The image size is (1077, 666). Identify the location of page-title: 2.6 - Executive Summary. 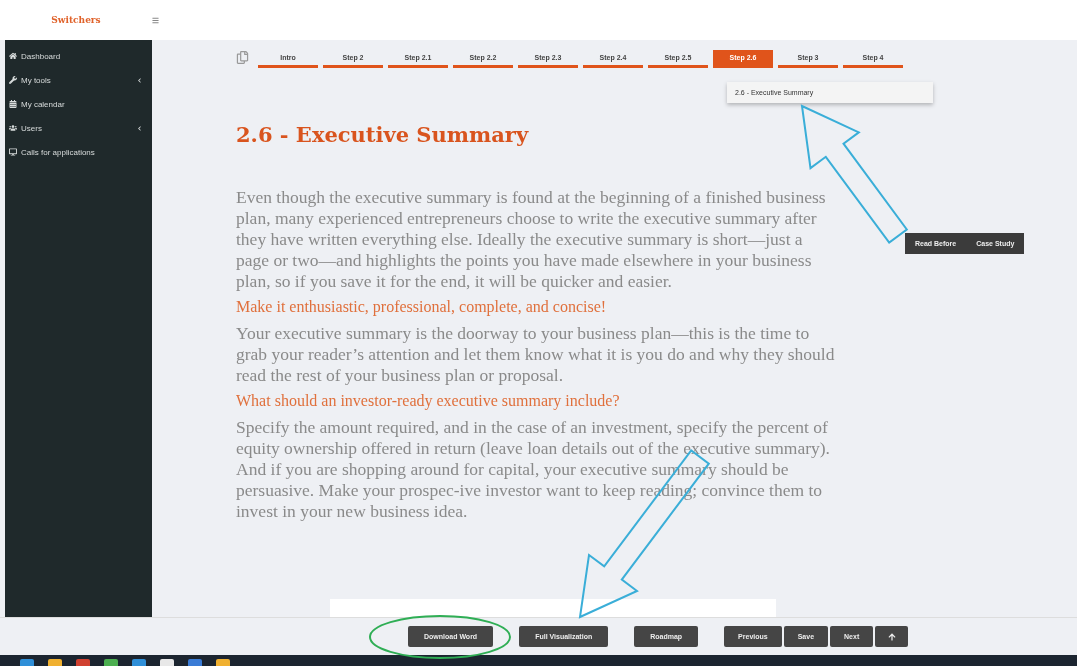
(383, 134).